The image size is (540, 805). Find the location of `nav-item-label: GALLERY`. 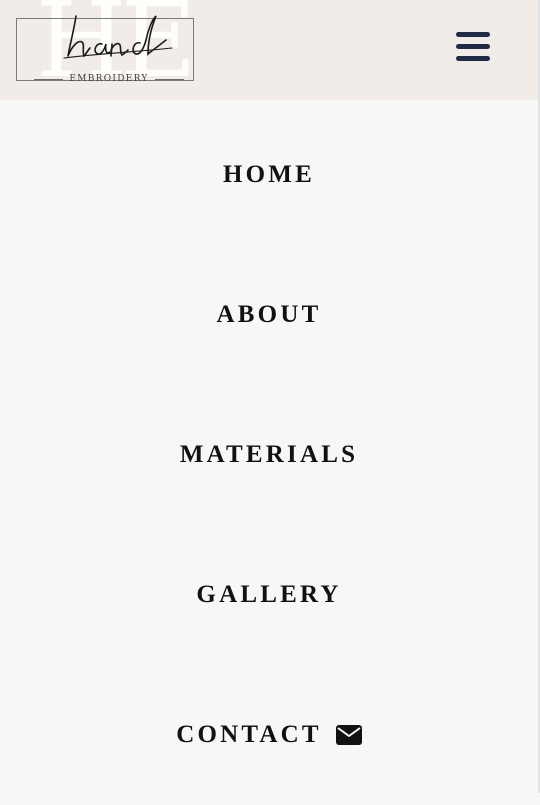

nav-item-label: GALLERY is located at coordinates (269, 594).